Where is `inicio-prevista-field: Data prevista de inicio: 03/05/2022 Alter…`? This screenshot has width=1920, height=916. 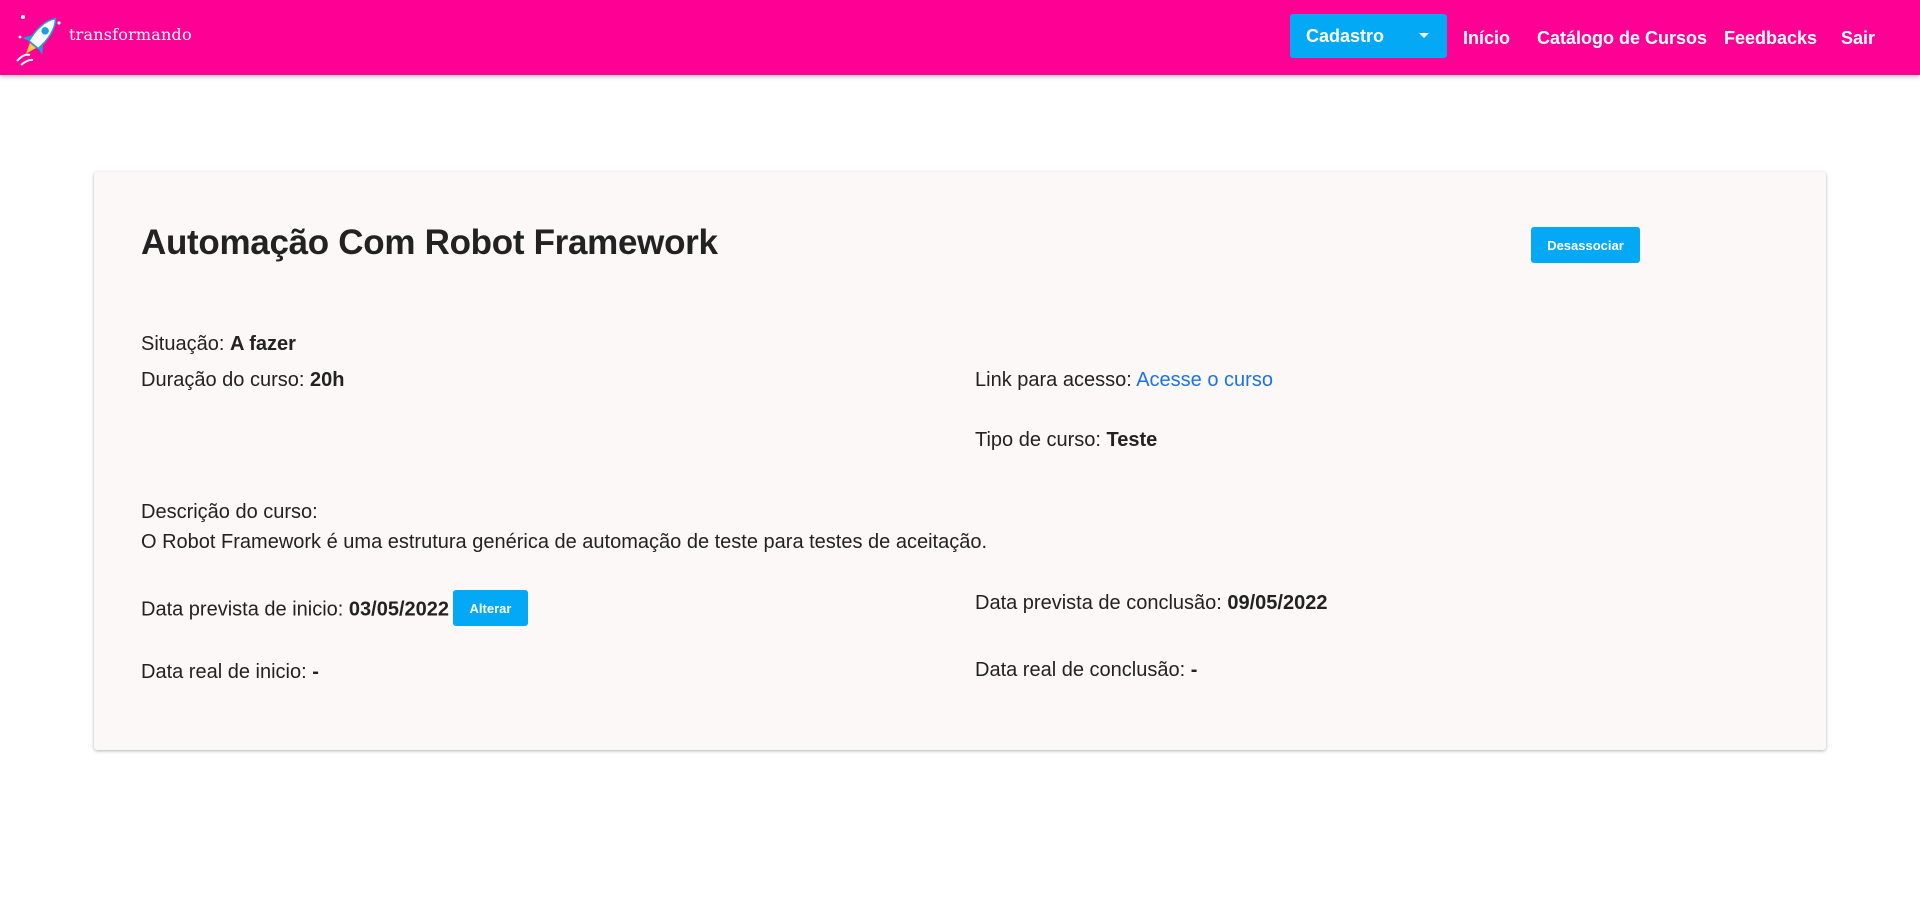
inicio-prevista-field: Data prevista de inicio: 03/05/2022 Alter… is located at coordinates (334, 609).